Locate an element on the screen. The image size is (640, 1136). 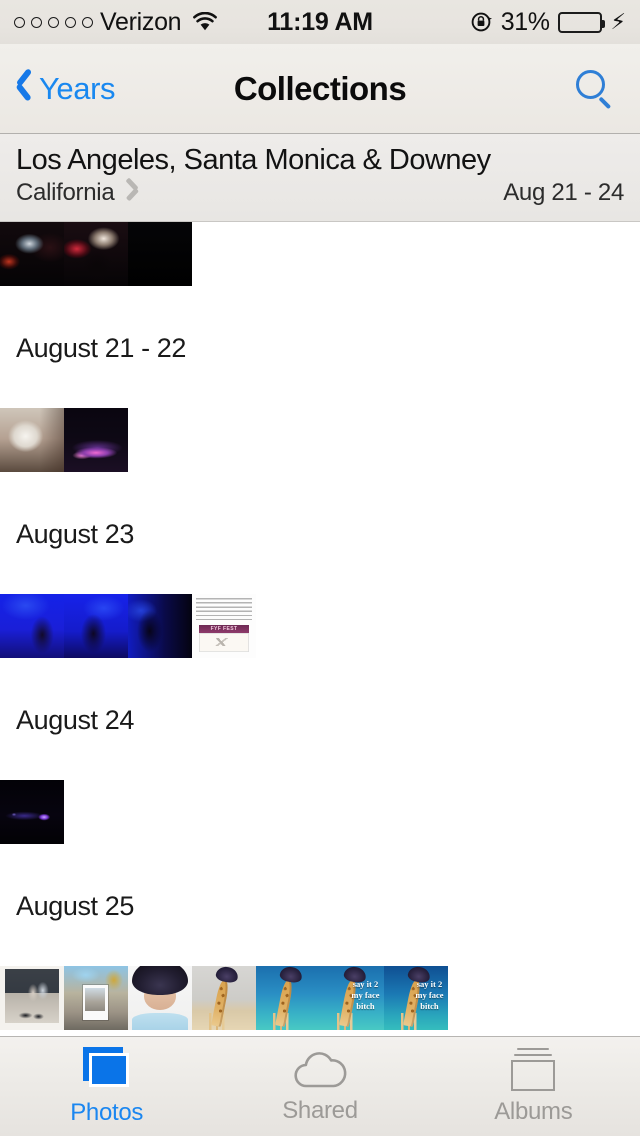
search-icon is located at coordinates (594, 89).